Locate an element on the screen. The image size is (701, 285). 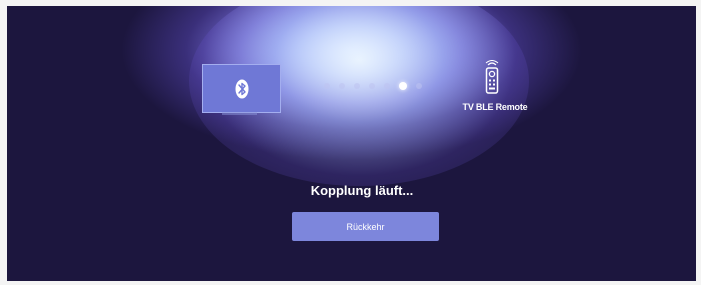
remote-control-icon is located at coordinates (492, 77).